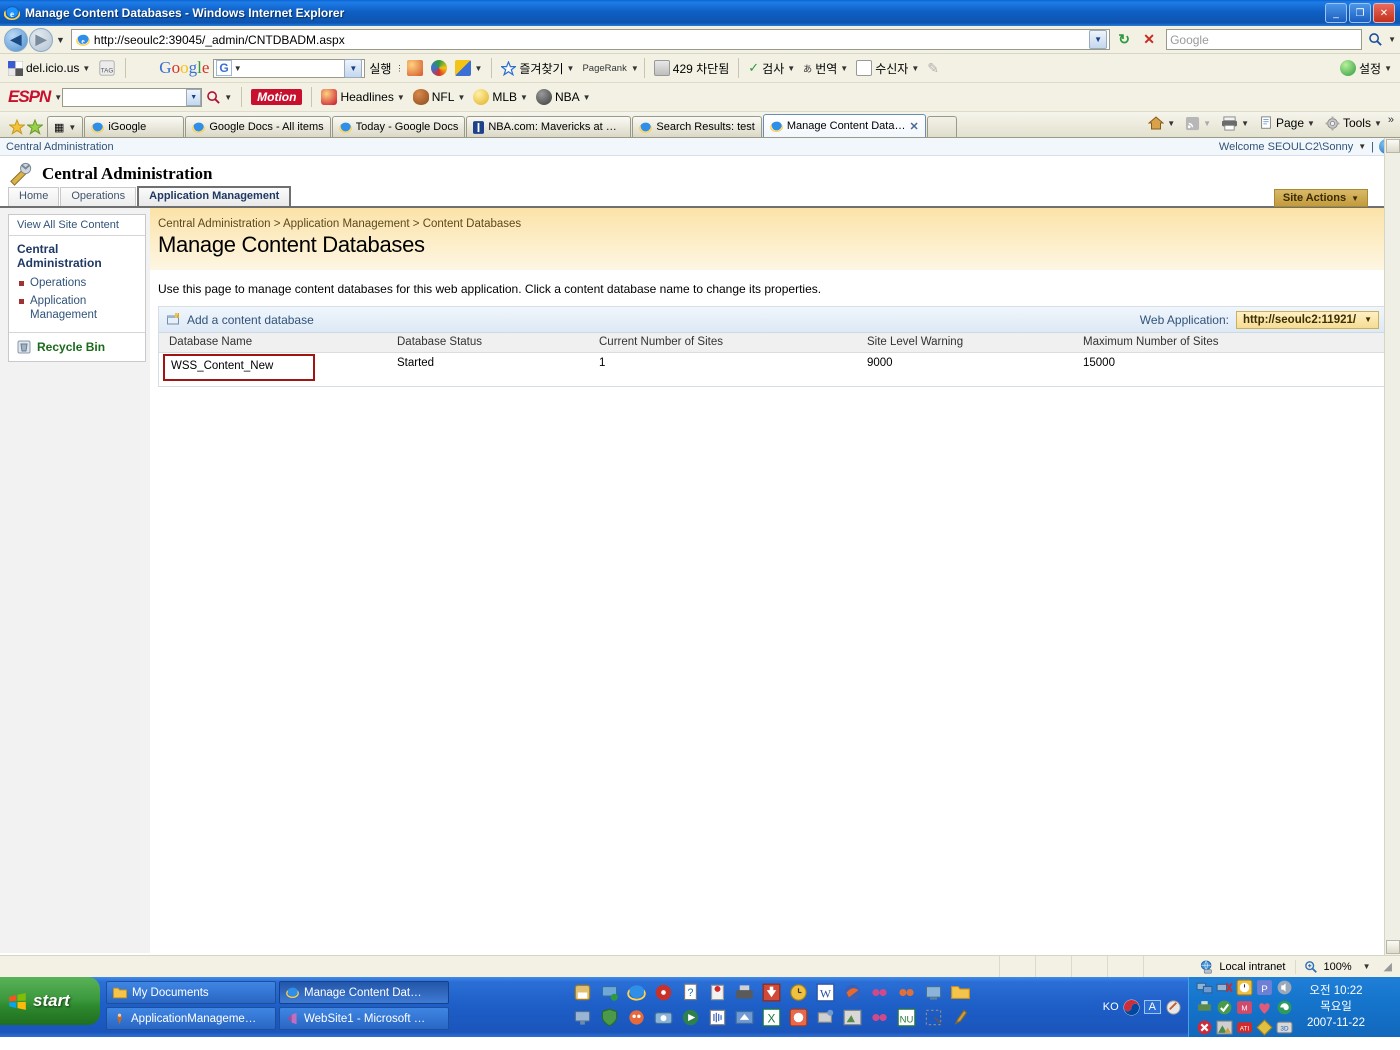 The width and height of the screenshot is (1400, 1050). I want to click on translate-button: あ 번역 ▼, so click(825, 68).